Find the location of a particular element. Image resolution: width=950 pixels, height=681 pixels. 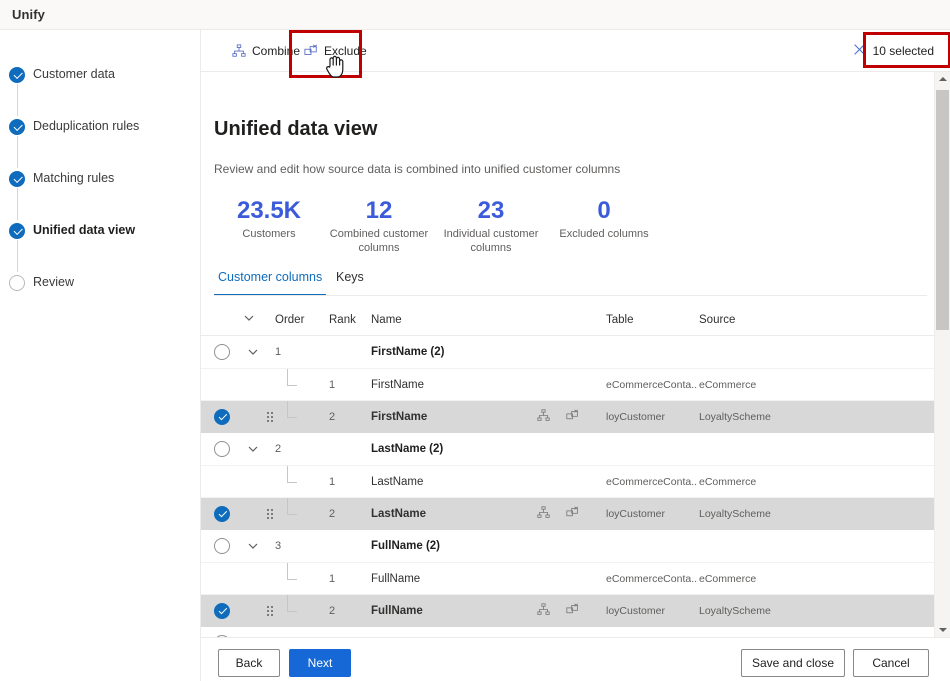

table-row-group: 2 LastName (2) is located at coordinates (567, 449).